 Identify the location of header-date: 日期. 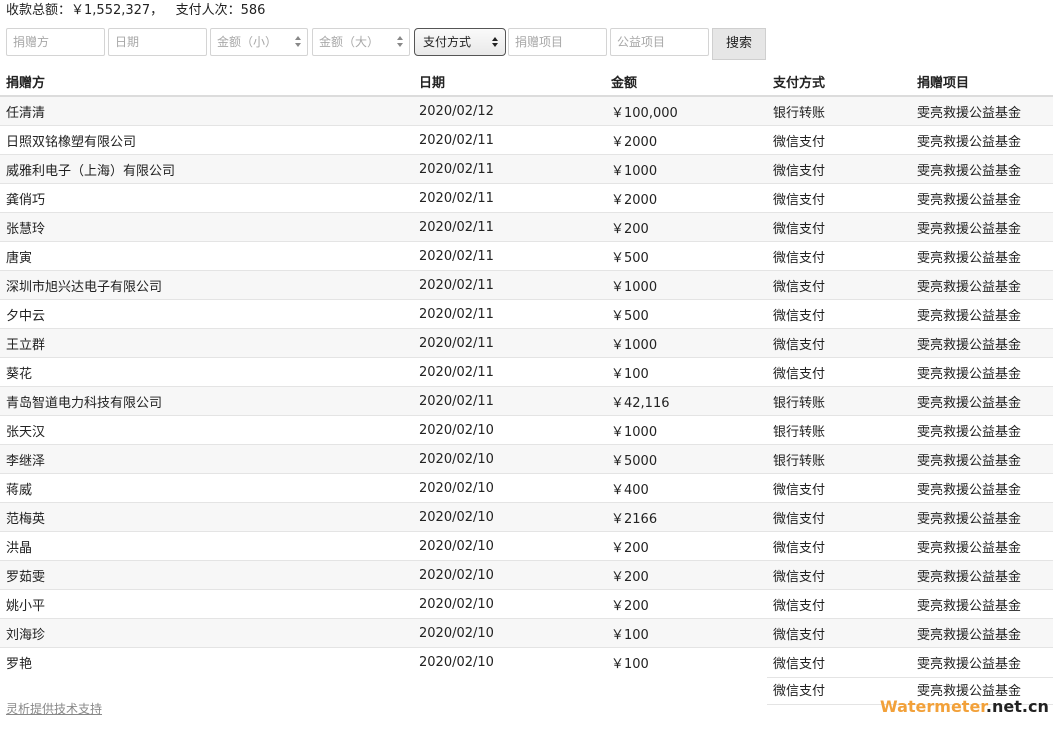
(509, 82).